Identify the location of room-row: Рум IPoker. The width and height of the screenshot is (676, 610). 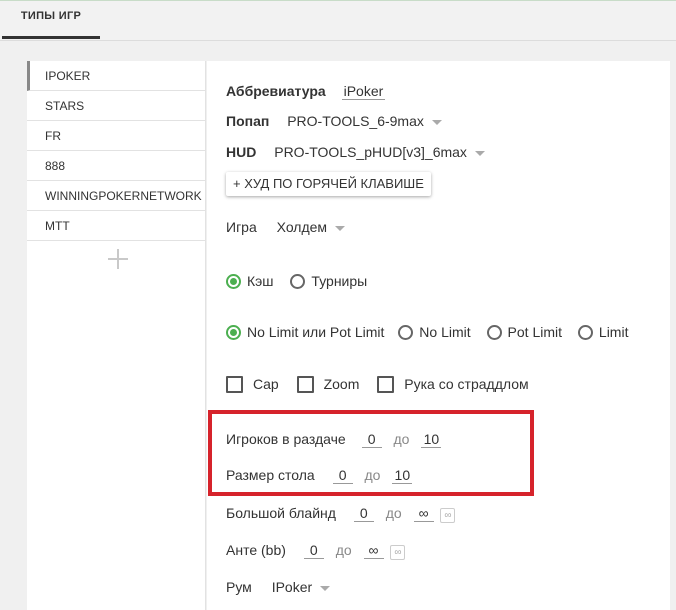
(278, 587).